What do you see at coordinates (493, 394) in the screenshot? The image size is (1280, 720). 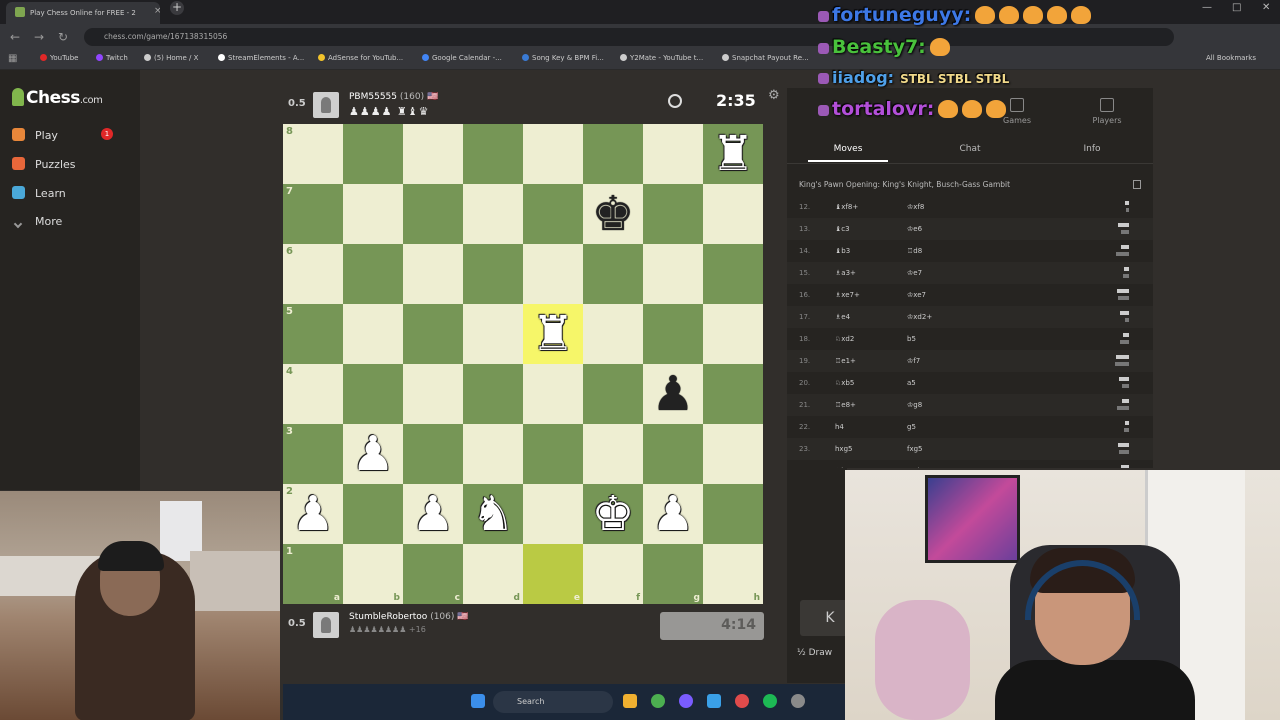 I see `square-d4` at bounding box center [493, 394].